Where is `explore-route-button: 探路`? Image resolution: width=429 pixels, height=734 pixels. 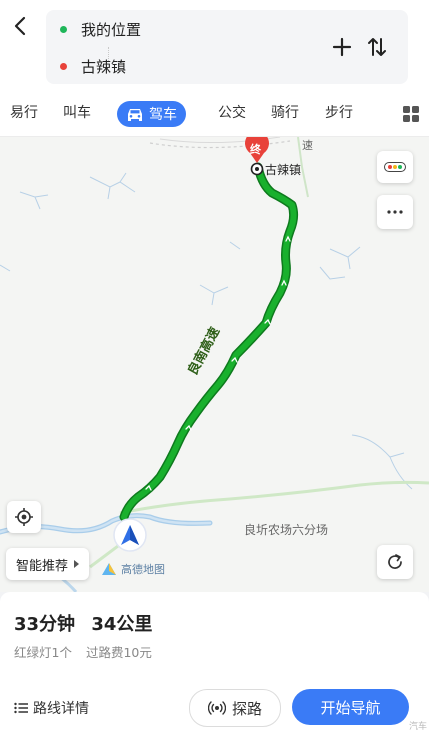
explore-route-button: 探路 is located at coordinates (235, 708).